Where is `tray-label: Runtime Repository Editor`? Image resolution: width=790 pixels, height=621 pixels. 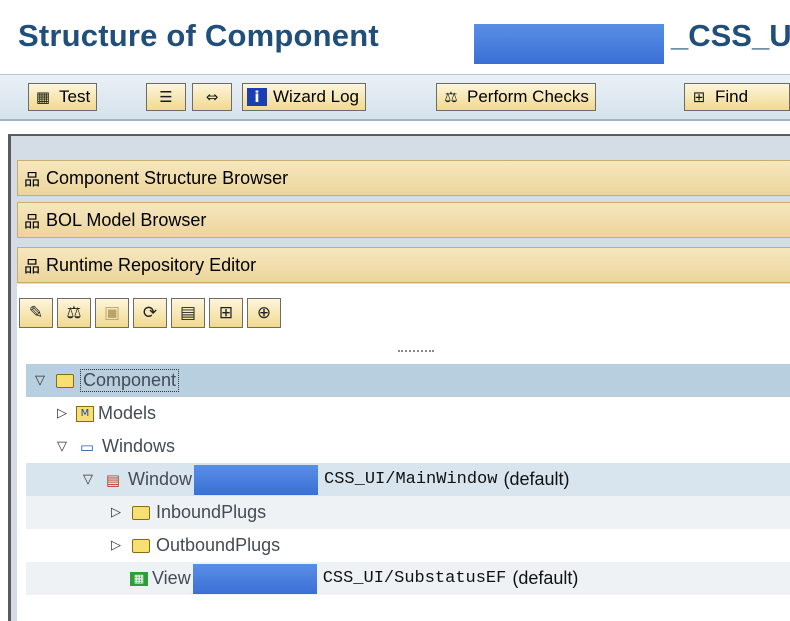
tray-label: Runtime Repository Editor is located at coordinates (151, 264).